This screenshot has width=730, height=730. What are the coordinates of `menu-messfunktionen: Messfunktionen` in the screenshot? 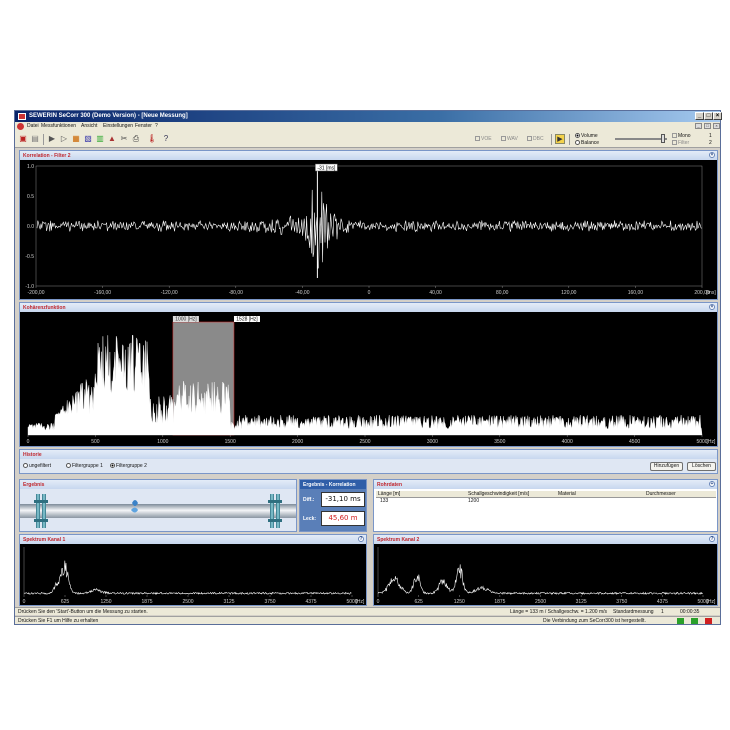 It's located at (58, 126).